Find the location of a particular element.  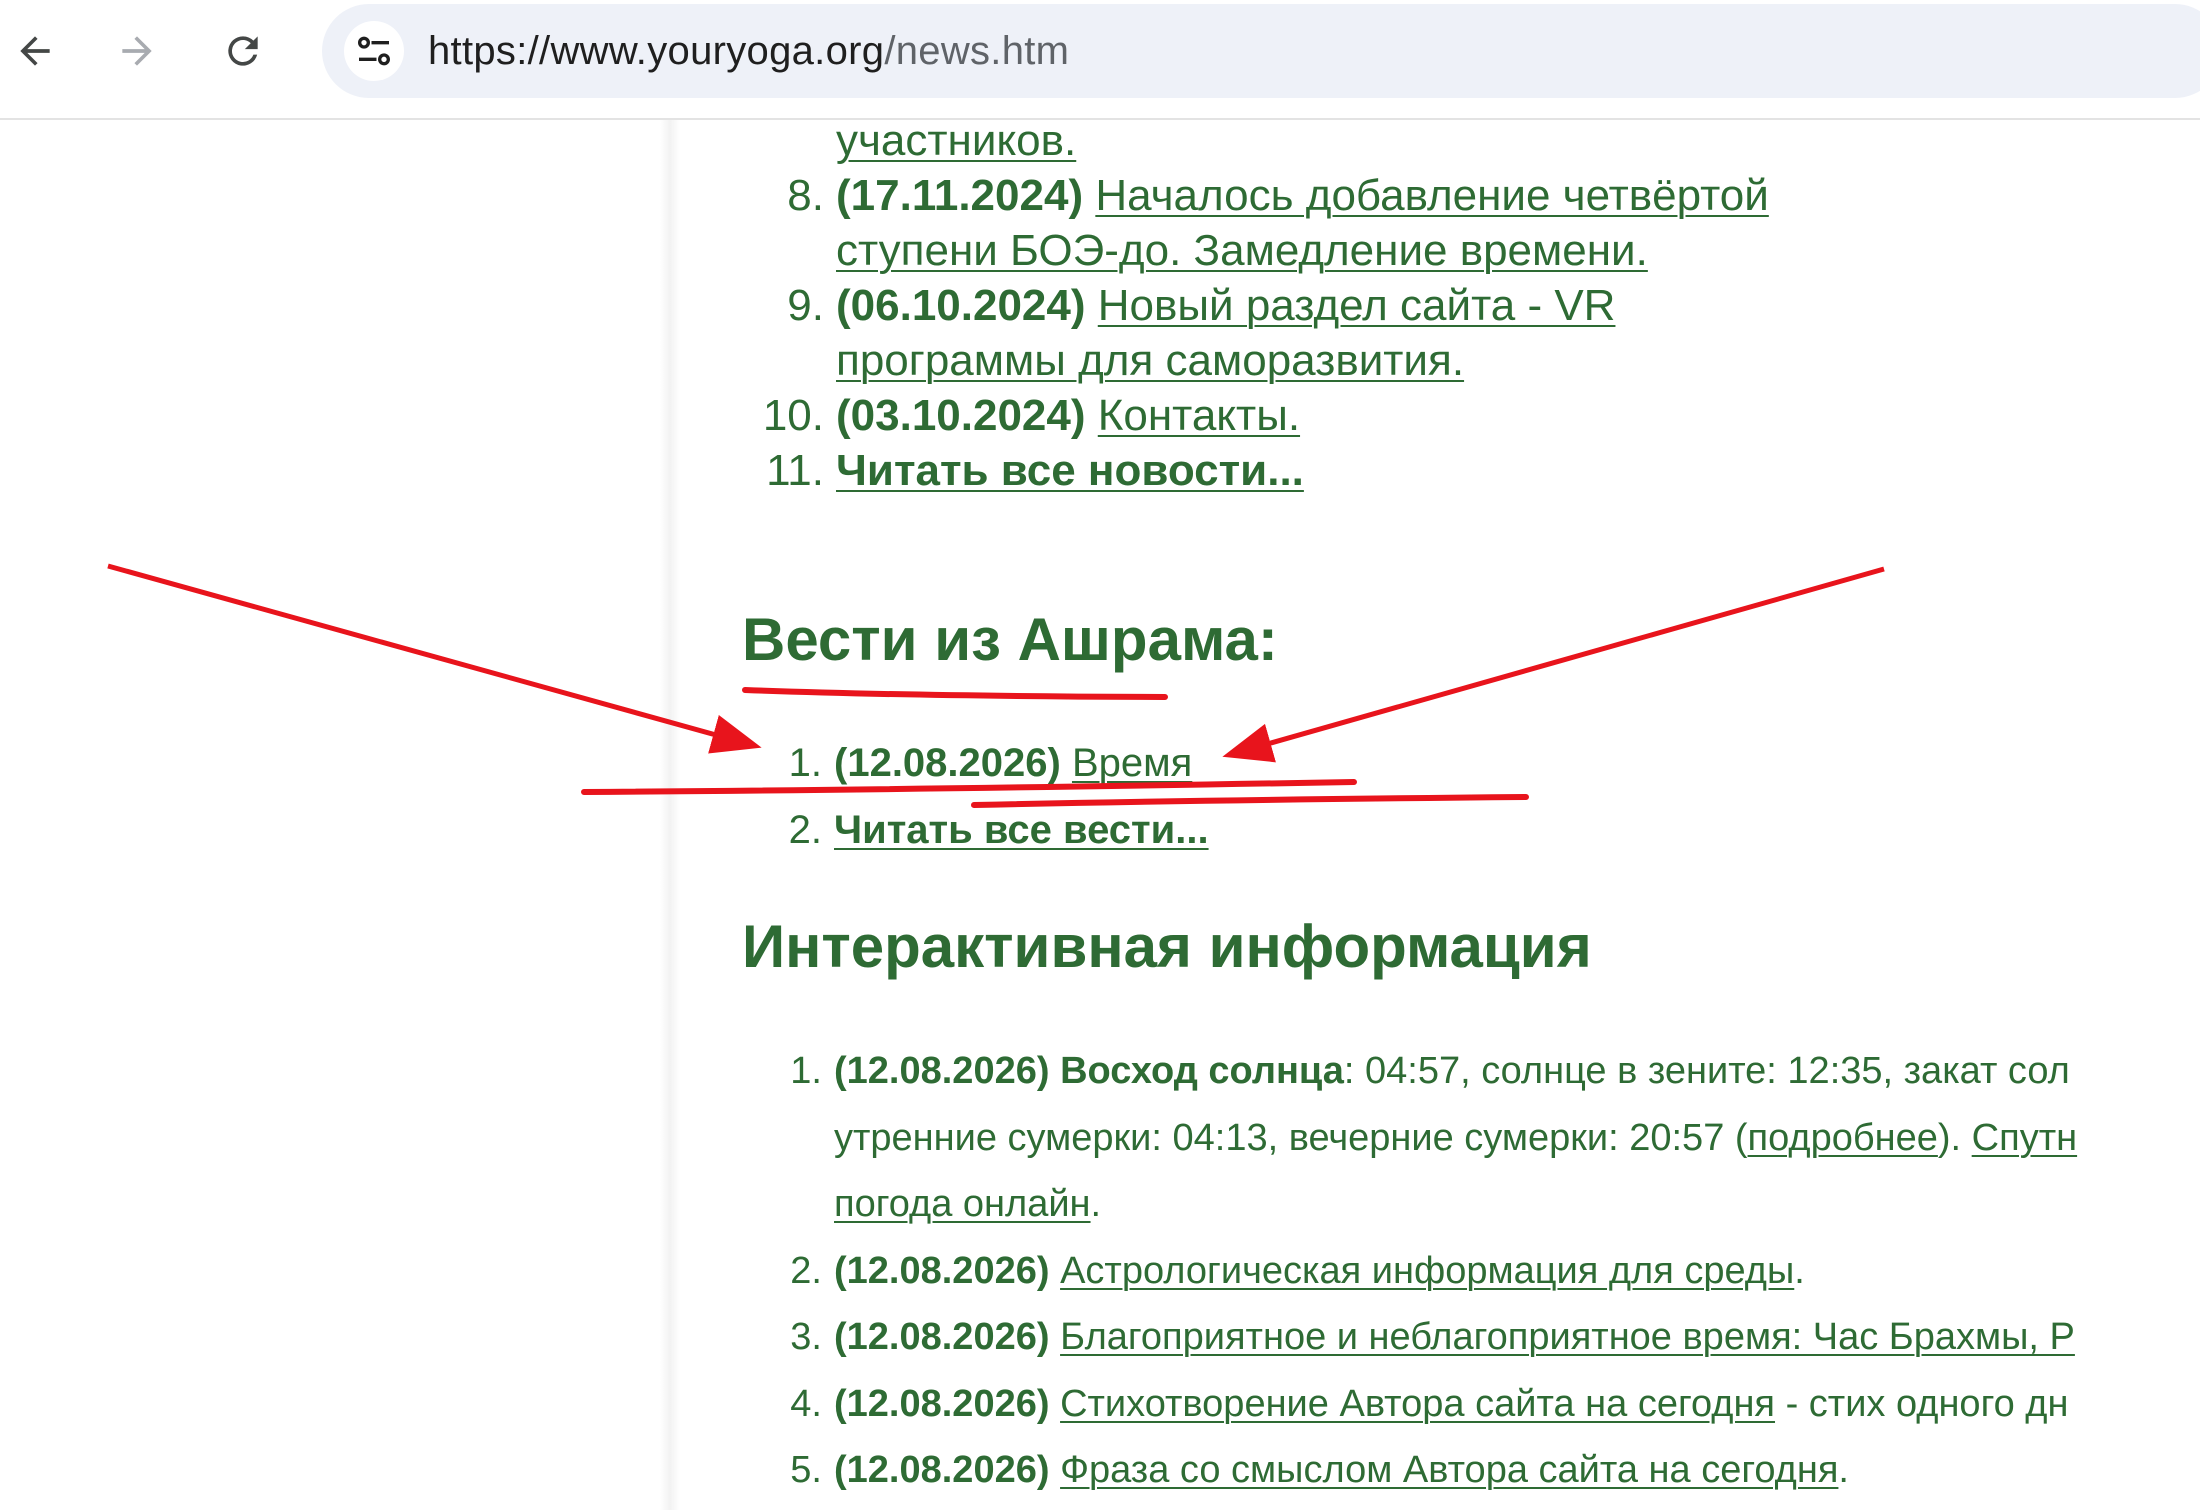

back-button is located at coordinates (35, 51).